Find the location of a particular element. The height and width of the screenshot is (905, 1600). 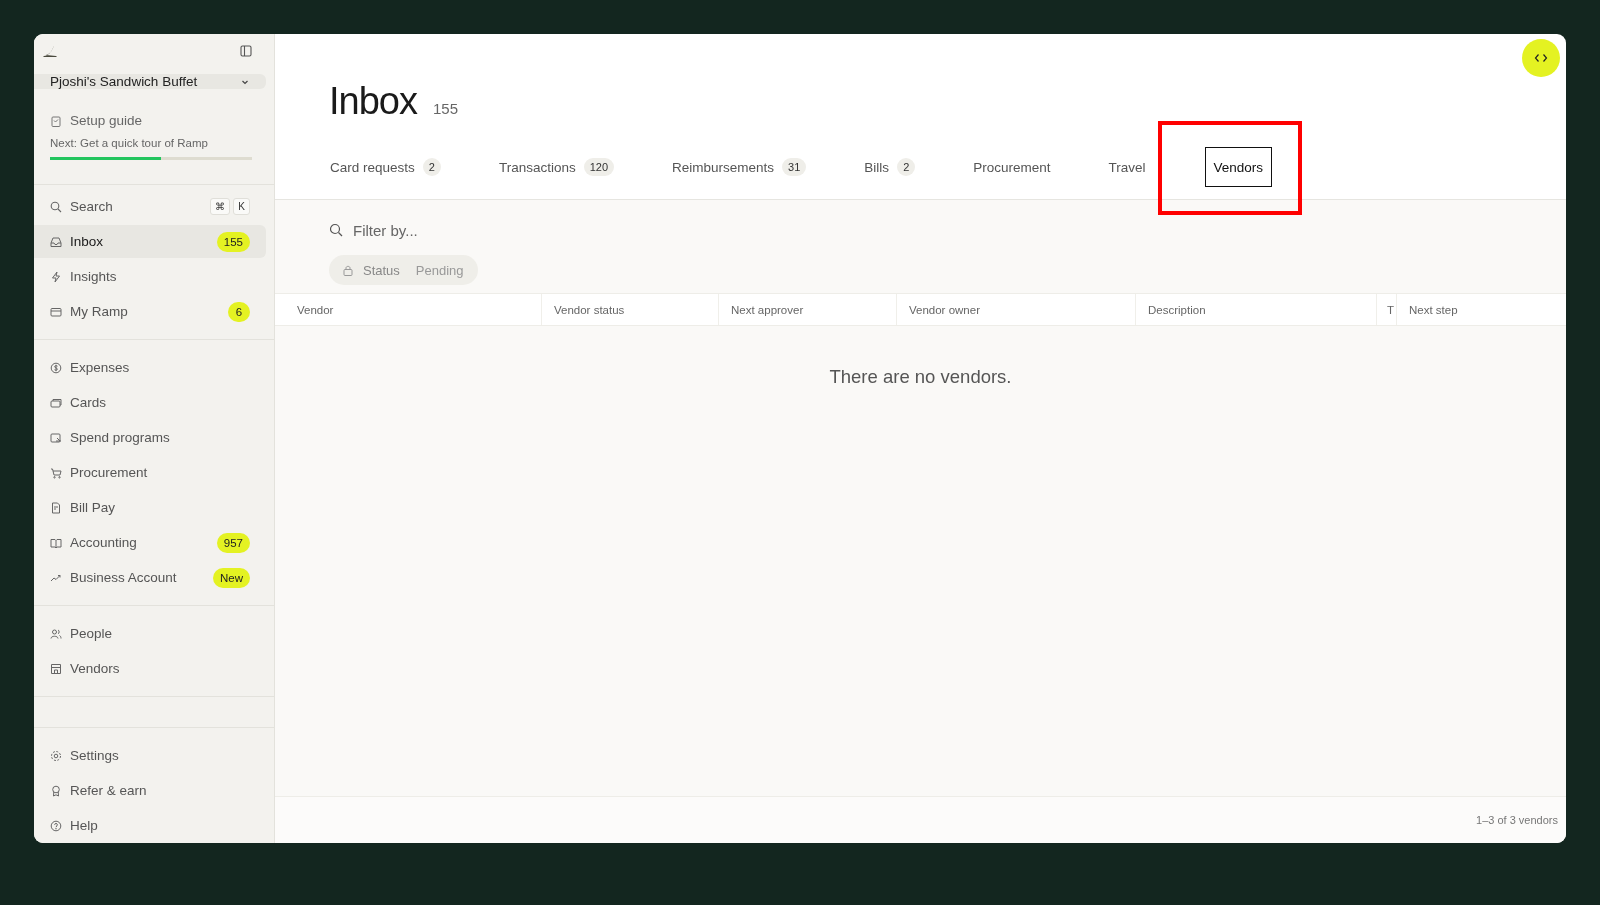

sidebar-item: Inbox 155 is located at coordinates (150, 241).